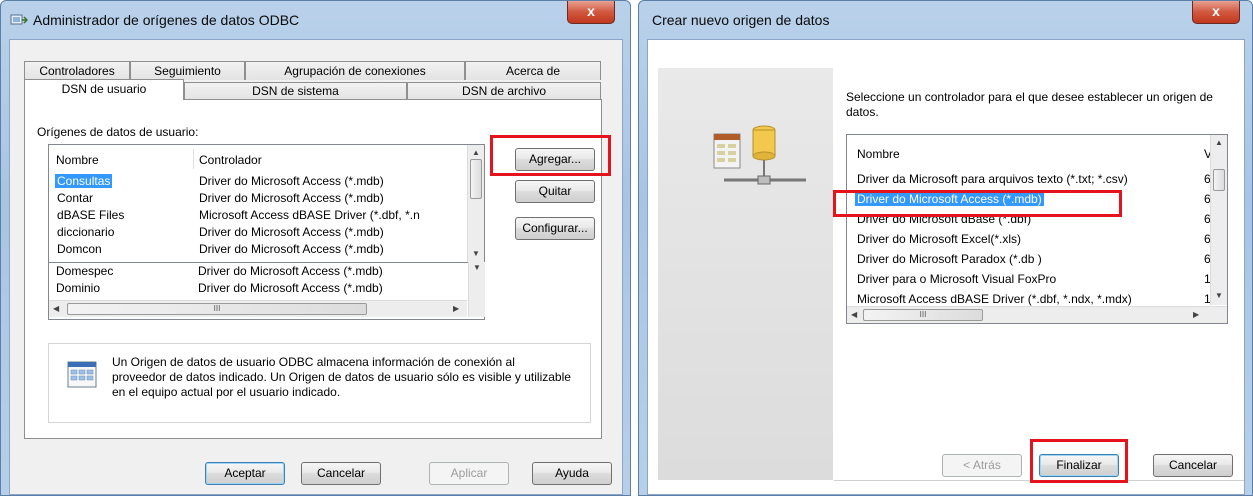 This screenshot has width=1253, height=496. Describe the element at coordinates (504, 91) in the screenshot. I see `tab-dsn-archivo: DSN de archivo` at that location.